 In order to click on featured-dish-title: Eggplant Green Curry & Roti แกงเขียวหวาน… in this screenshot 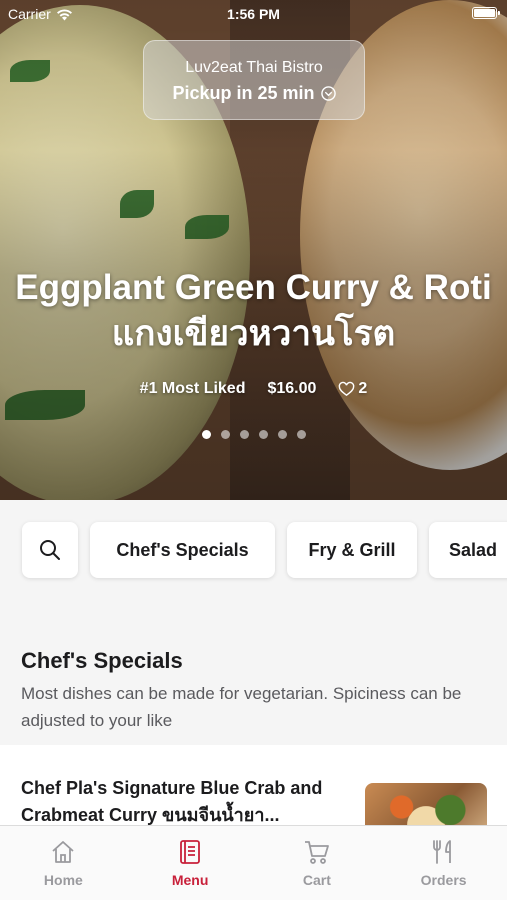, I will do `click(253, 310)`.